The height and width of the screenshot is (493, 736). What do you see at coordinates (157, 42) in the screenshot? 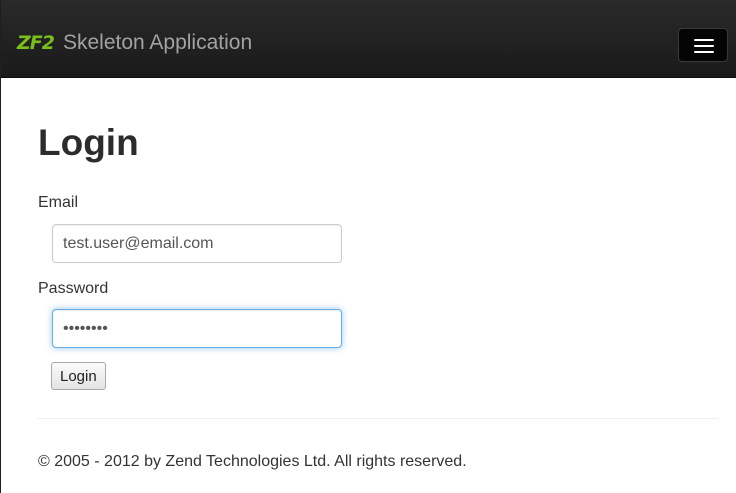
I see `brand-title: Skeleton Application` at bounding box center [157, 42].